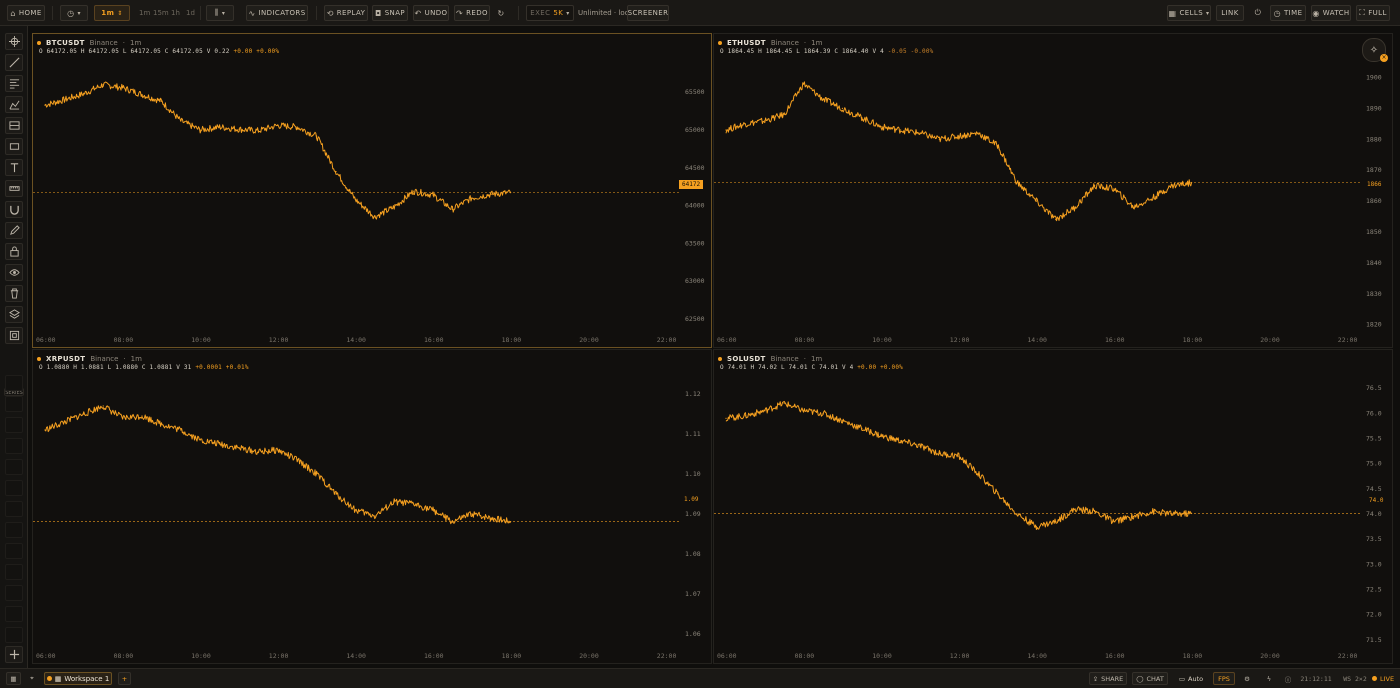 This screenshot has height=688, width=1400. What do you see at coordinates (32, 678) in the screenshot?
I see `pin-button: ⌖` at bounding box center [32, 678].